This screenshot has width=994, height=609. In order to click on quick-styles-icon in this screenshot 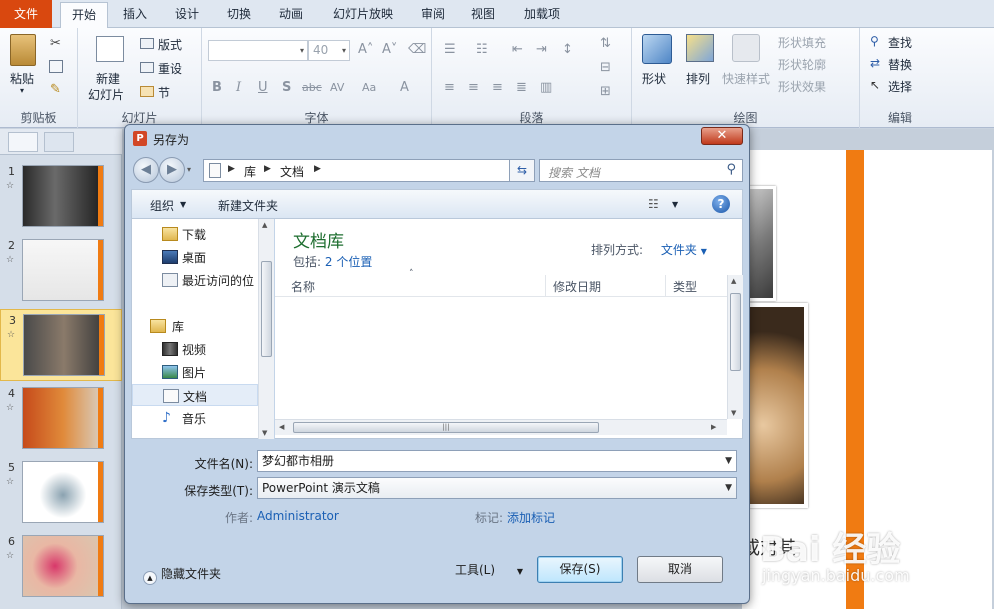, I will do `click(746, 48)`.